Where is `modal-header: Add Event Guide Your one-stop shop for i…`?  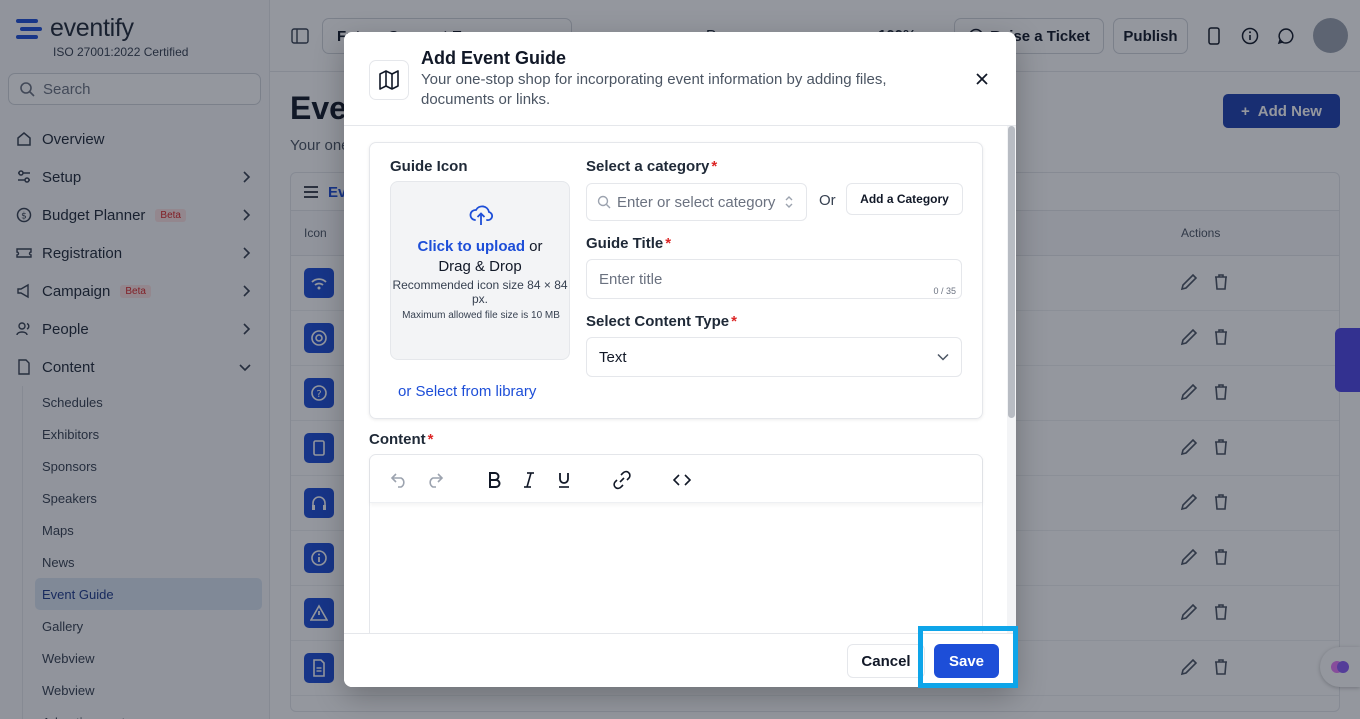
modal-header: Add Event Guide Your one-stop shop for i… is located at coordinates (680, 79).